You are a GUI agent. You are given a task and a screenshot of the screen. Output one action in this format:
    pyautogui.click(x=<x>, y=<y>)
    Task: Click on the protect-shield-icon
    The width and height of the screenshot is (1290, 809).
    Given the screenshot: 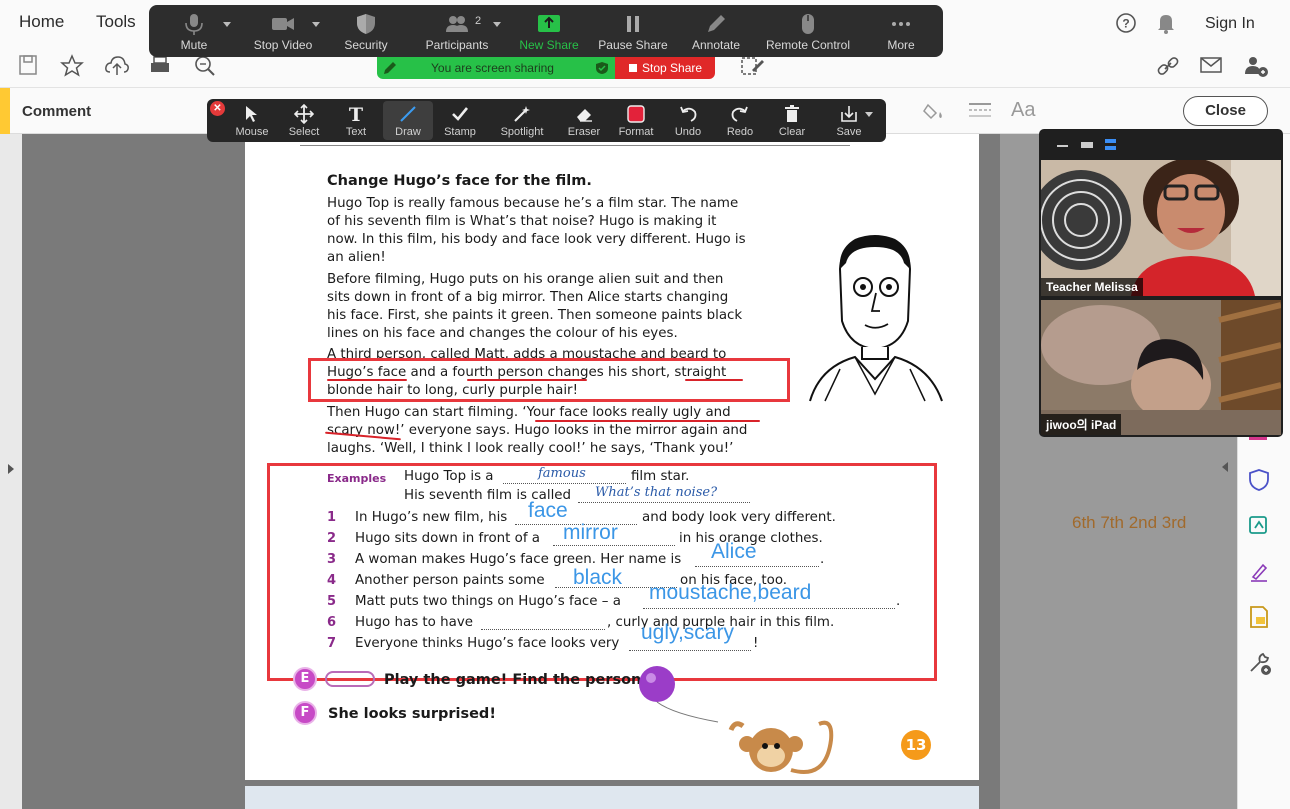 What is the action you would take?
    pyautogui.click(x=1259, y=482)
    